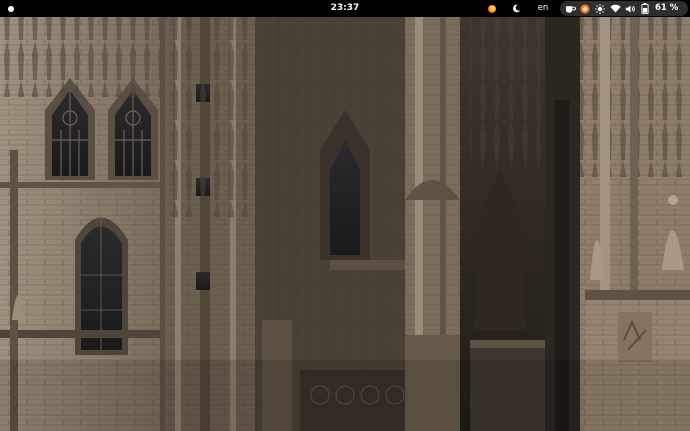 Image resolution: width=690 pixels, height=431 pixels. I want to click on crescent-icon, so click(516, 8).